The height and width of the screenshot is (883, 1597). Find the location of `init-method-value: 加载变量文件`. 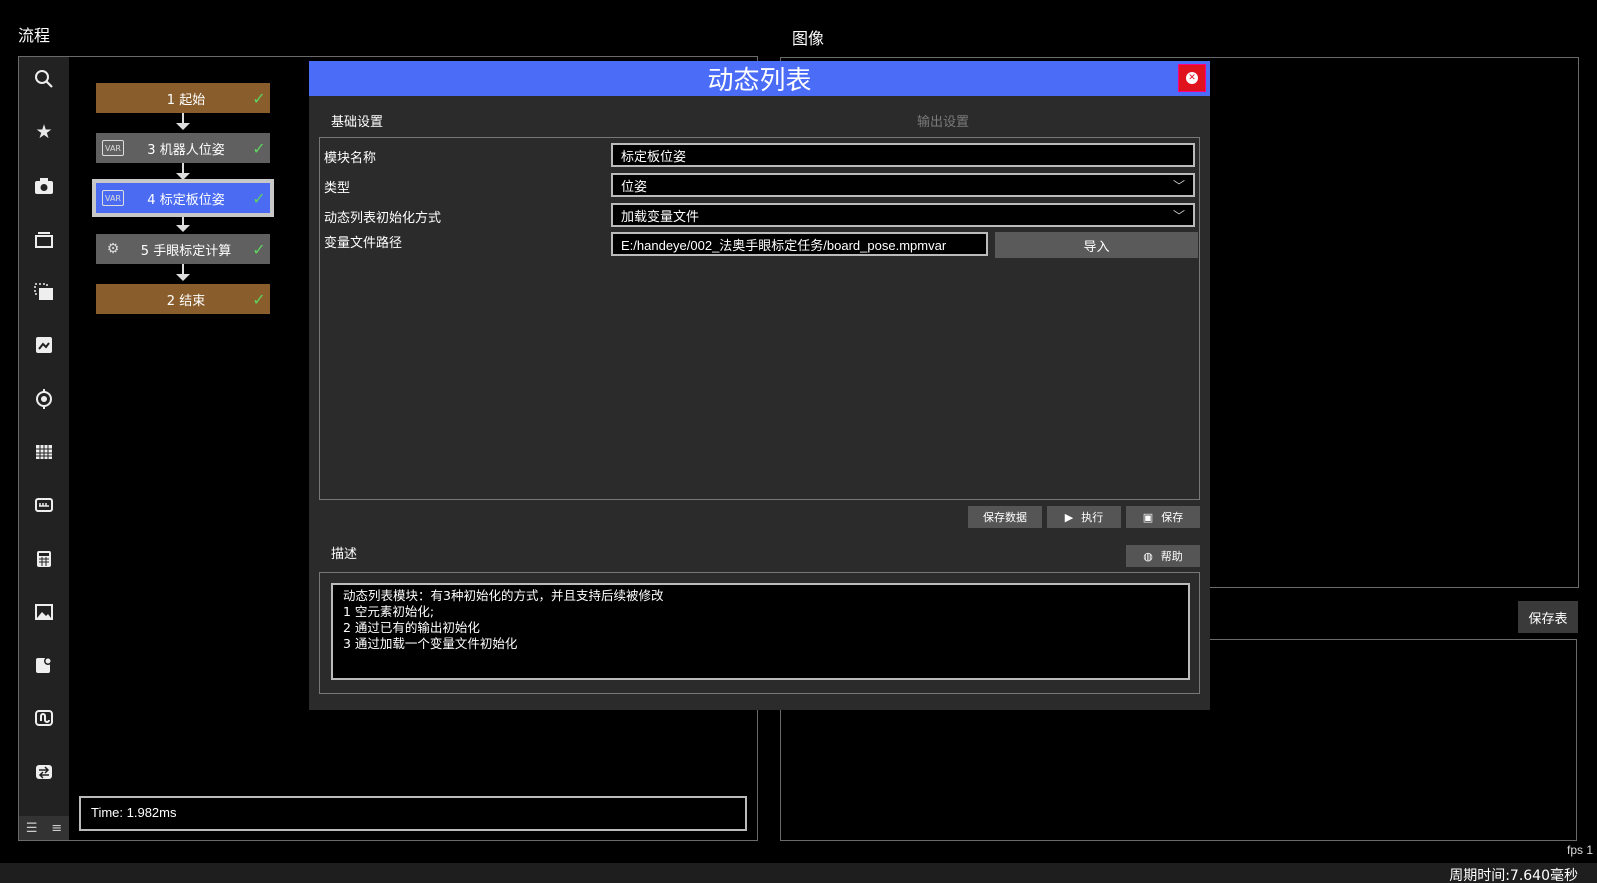

init-method-value: 加载变量文件 is located at coordinates (660, 217).